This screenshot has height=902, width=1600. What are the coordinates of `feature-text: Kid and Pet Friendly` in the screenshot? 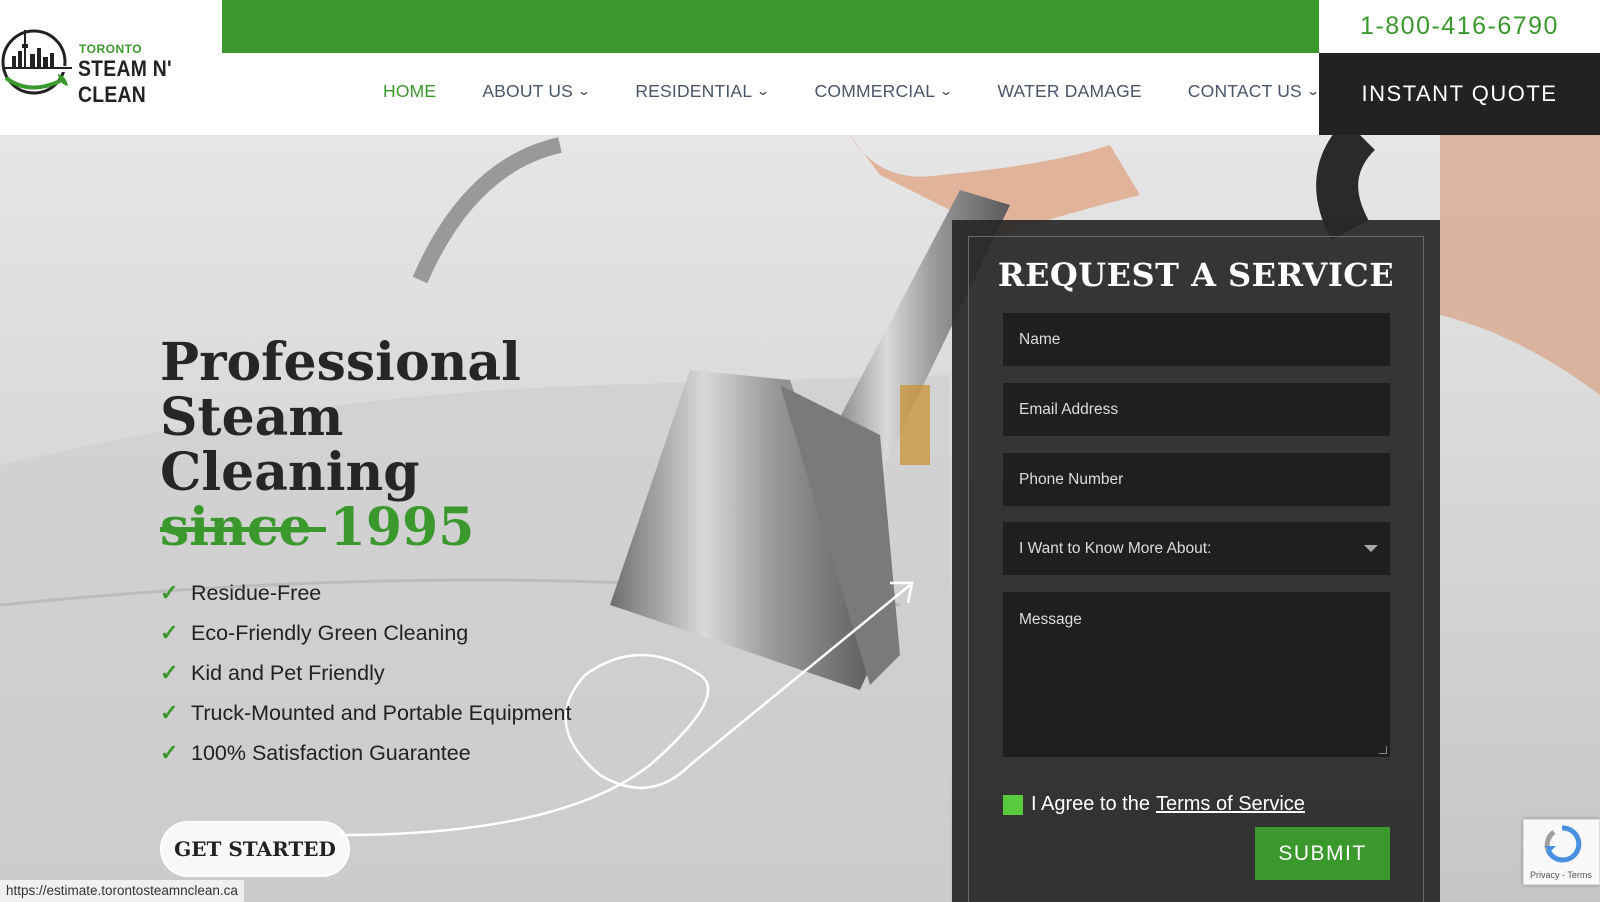 It's located at (288, 672).